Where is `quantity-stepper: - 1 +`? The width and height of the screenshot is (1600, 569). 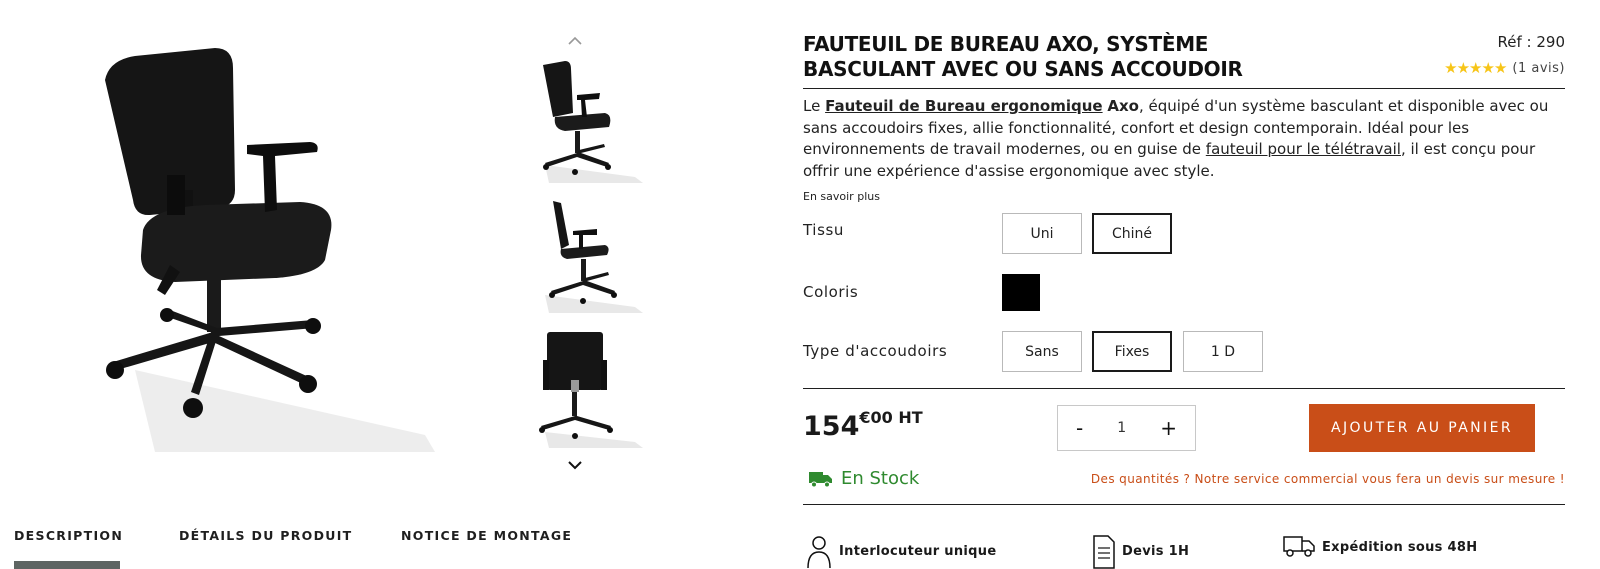 quantity-stepper: - 1 + is located at coordinates (1126, 428).